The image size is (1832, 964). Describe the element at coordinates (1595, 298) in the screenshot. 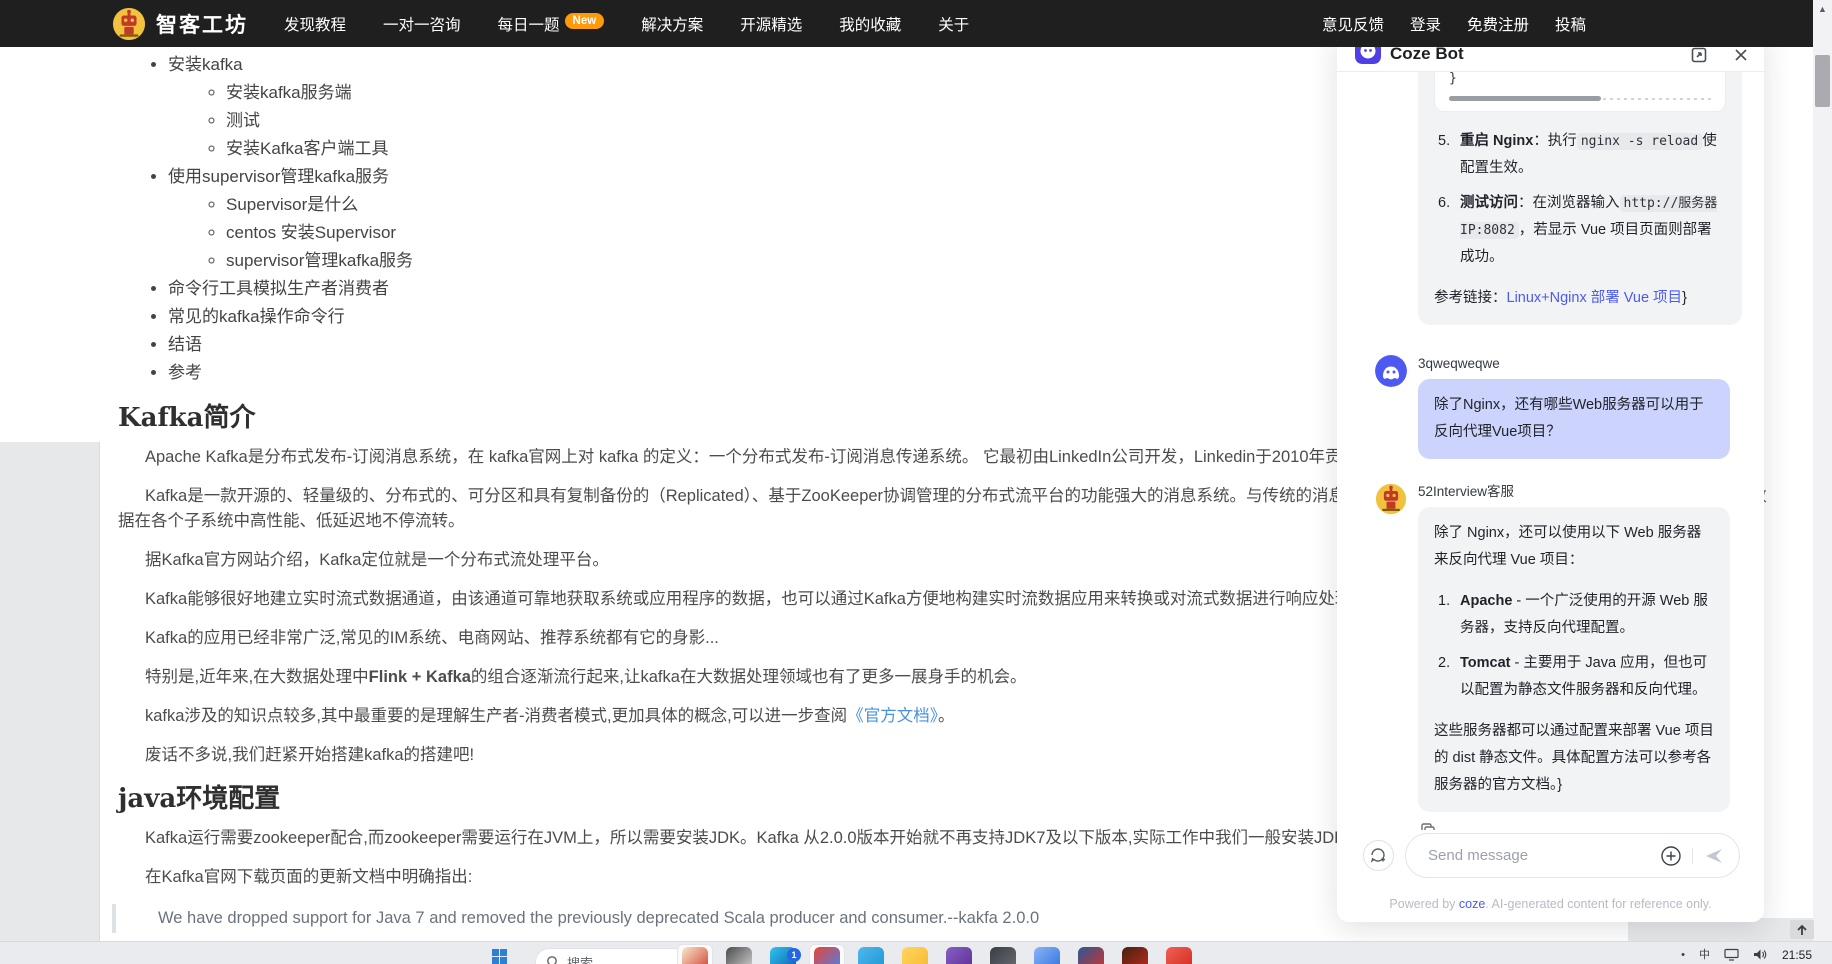

I see `text-link: Linux+Nginx 部署 Vue 项目` at that location.